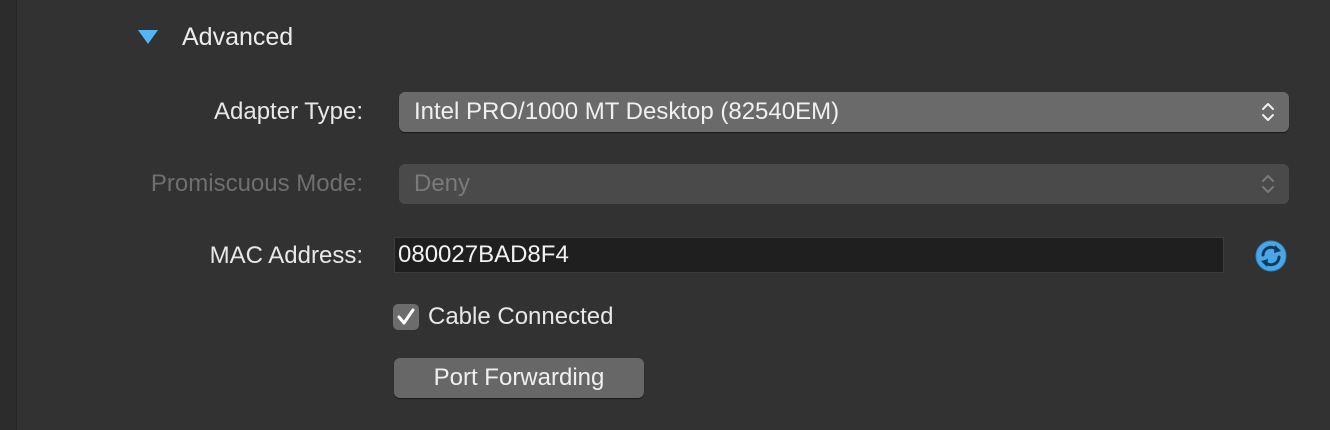 This screenshot has height=430, width=1330. Describe the element at coordinates (844, 184) in the screenshot. I see `promiscuous-mode-select: Deny` at that location.